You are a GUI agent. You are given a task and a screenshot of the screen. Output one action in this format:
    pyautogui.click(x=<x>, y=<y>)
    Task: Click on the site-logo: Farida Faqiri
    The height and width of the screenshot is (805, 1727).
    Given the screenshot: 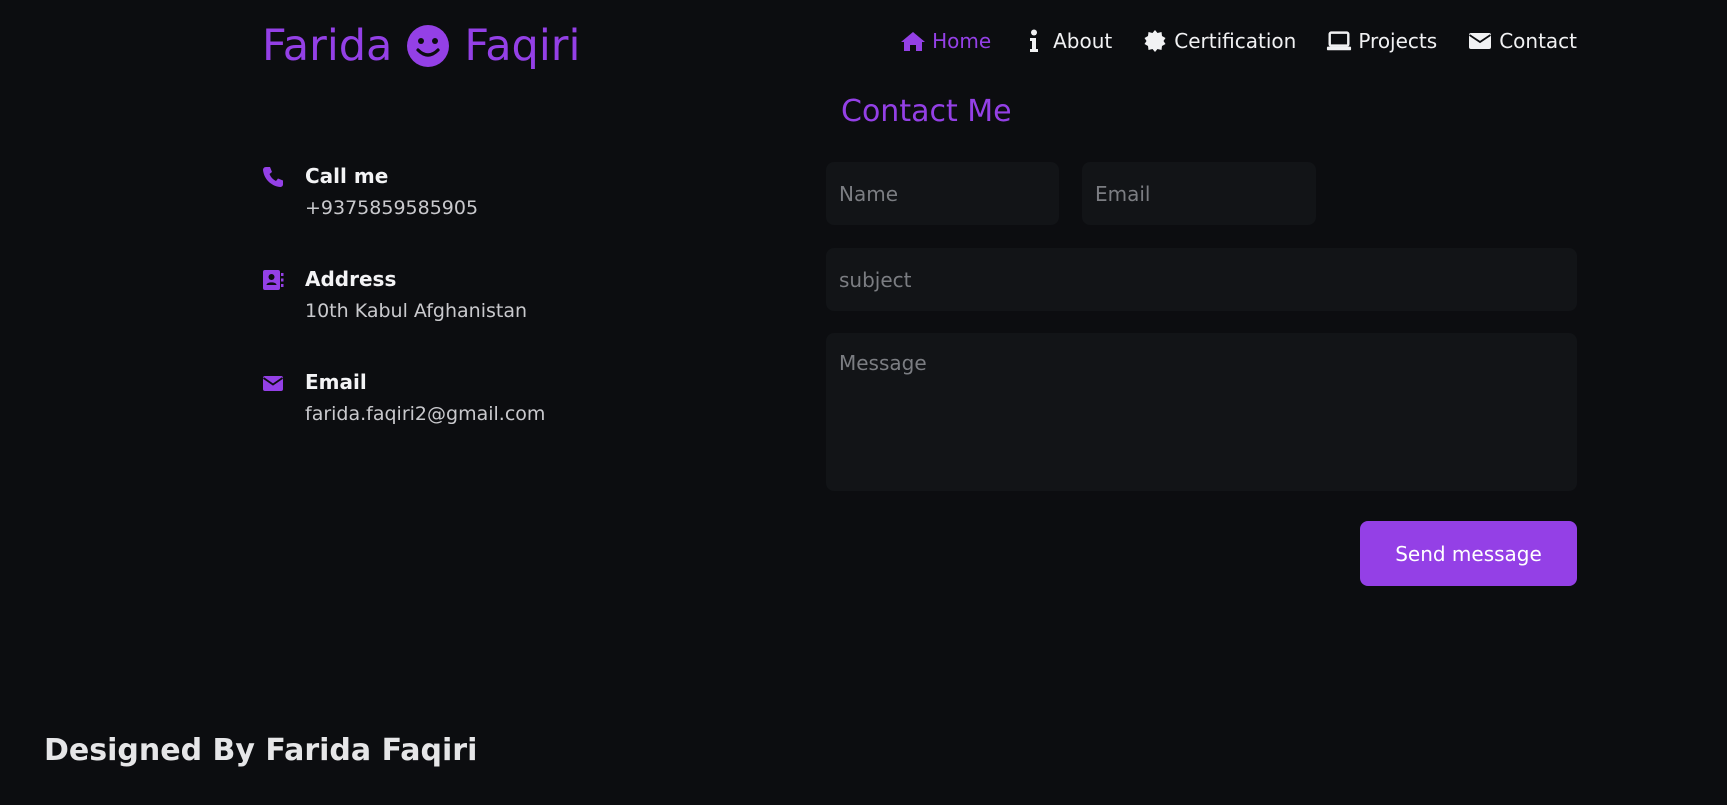 What is the action you would take?
    pyautogui.click(x=421, y=46)
    